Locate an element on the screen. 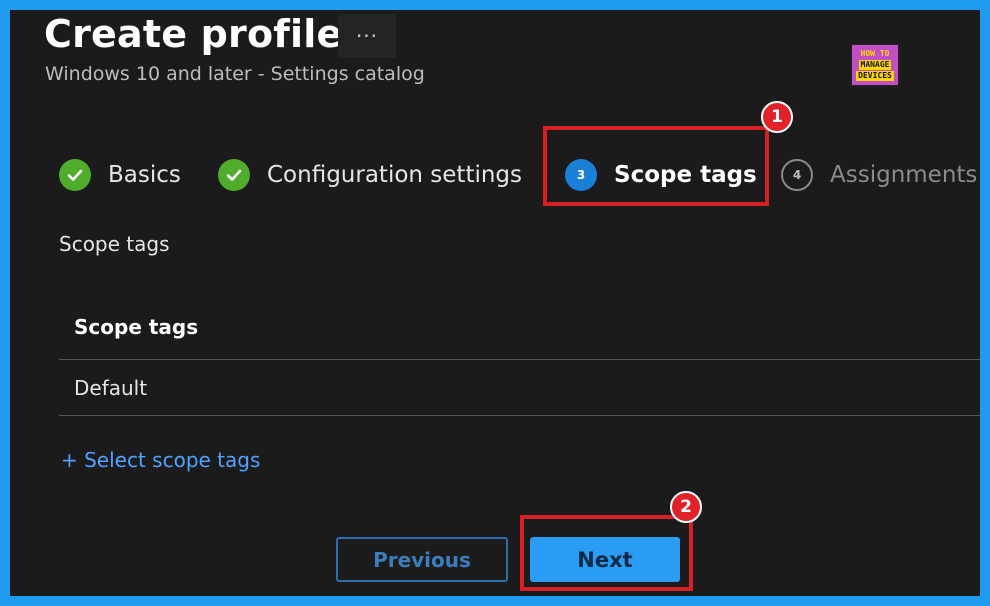 The height and width of the screenshot is (606, 990). step-configuration-settings: Configuration settings is located at coordinates (370, 175).